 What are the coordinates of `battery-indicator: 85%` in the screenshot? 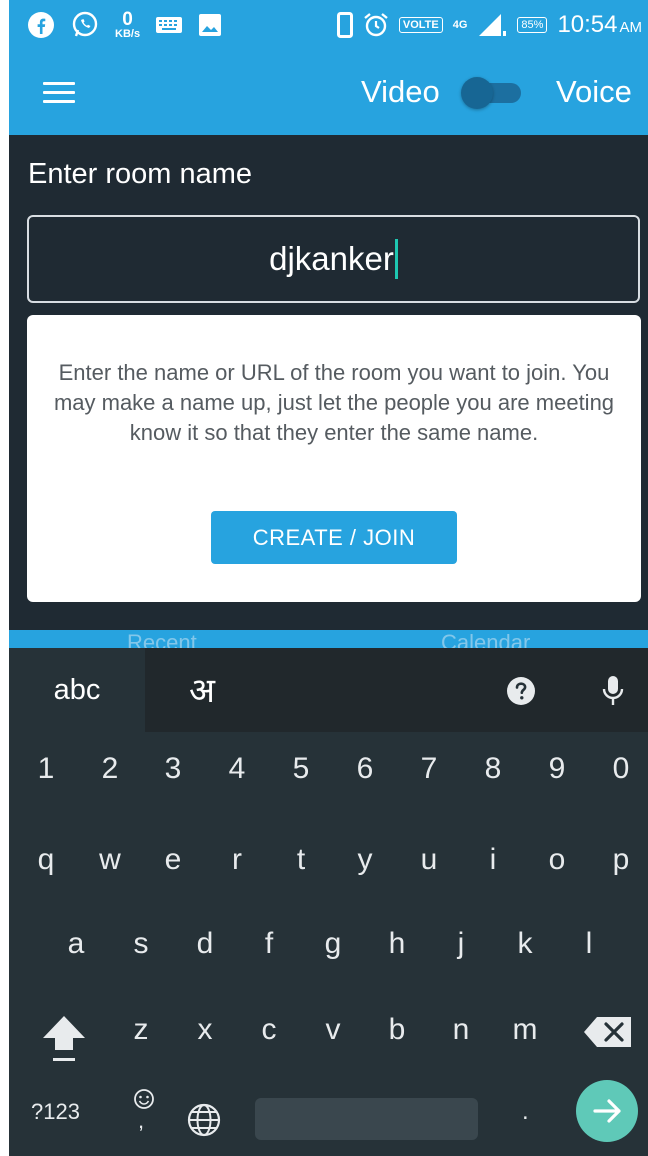 It's located at (532, 25).